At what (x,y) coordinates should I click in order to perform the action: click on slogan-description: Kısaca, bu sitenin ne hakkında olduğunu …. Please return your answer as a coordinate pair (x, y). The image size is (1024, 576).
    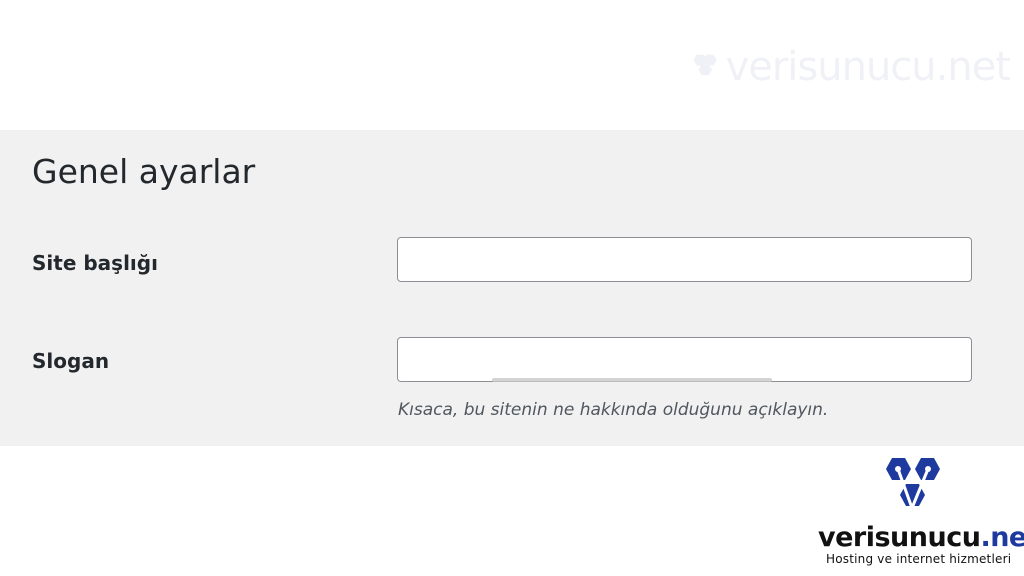
    Looking at the image, I should click on (613, 410).